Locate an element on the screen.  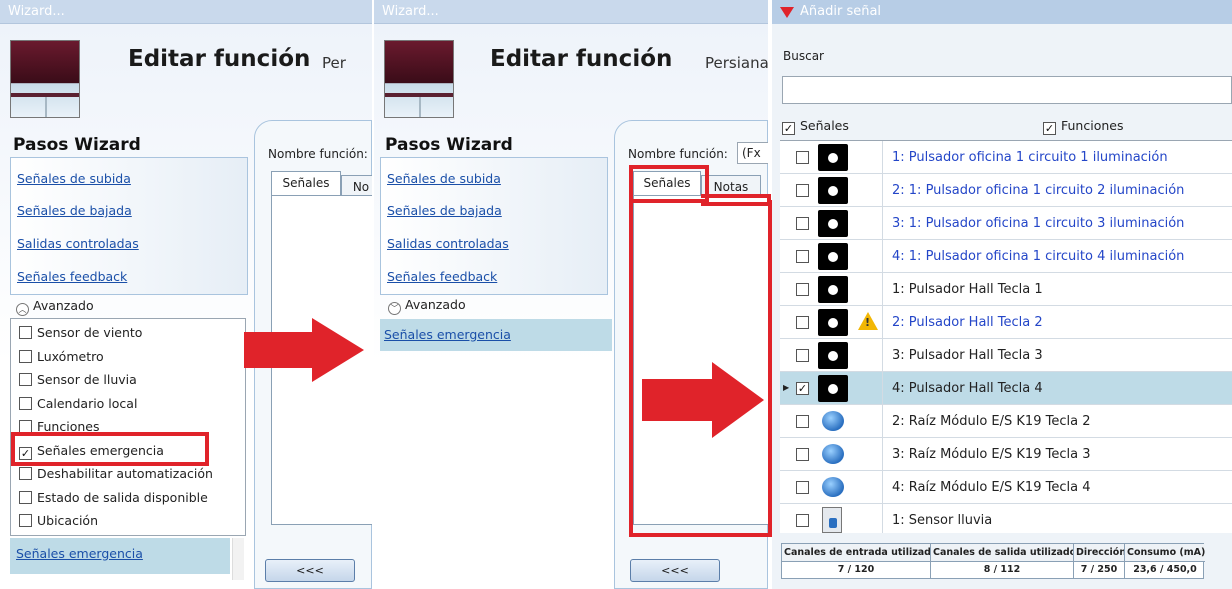
option-local-calendar: Calendario local is located at coordinates (78, 403).